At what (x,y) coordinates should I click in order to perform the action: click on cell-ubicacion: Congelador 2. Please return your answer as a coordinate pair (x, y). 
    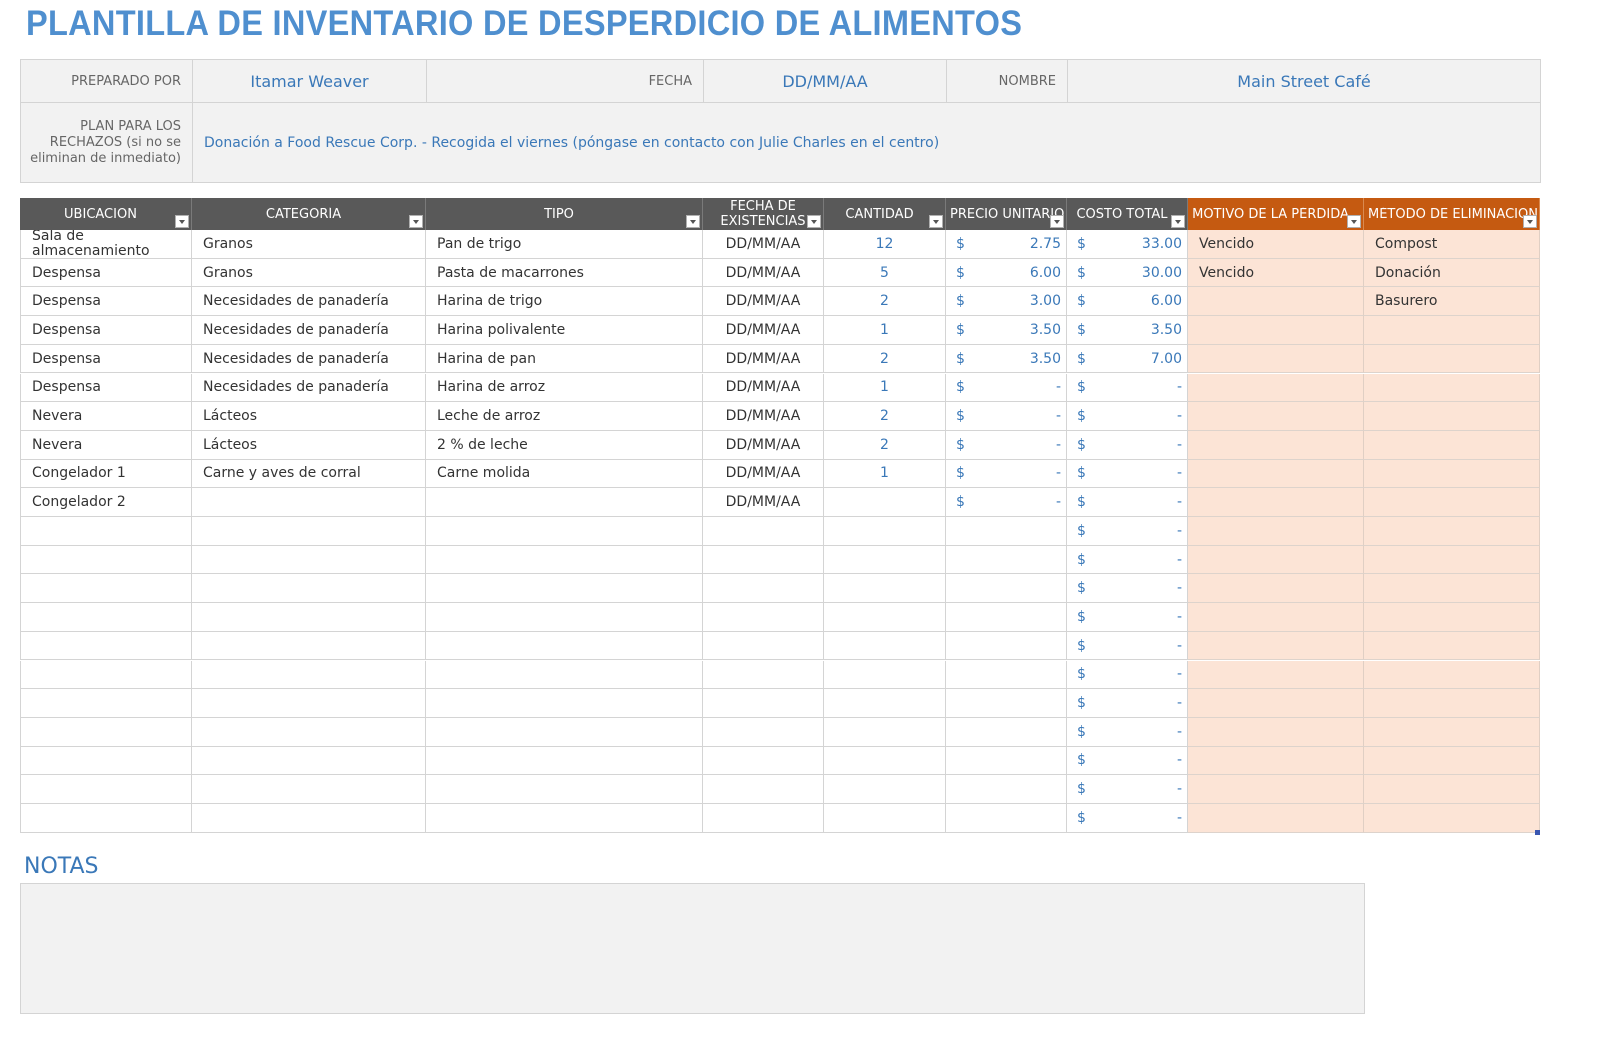
    Looking at the image, I should click on (106, 502).